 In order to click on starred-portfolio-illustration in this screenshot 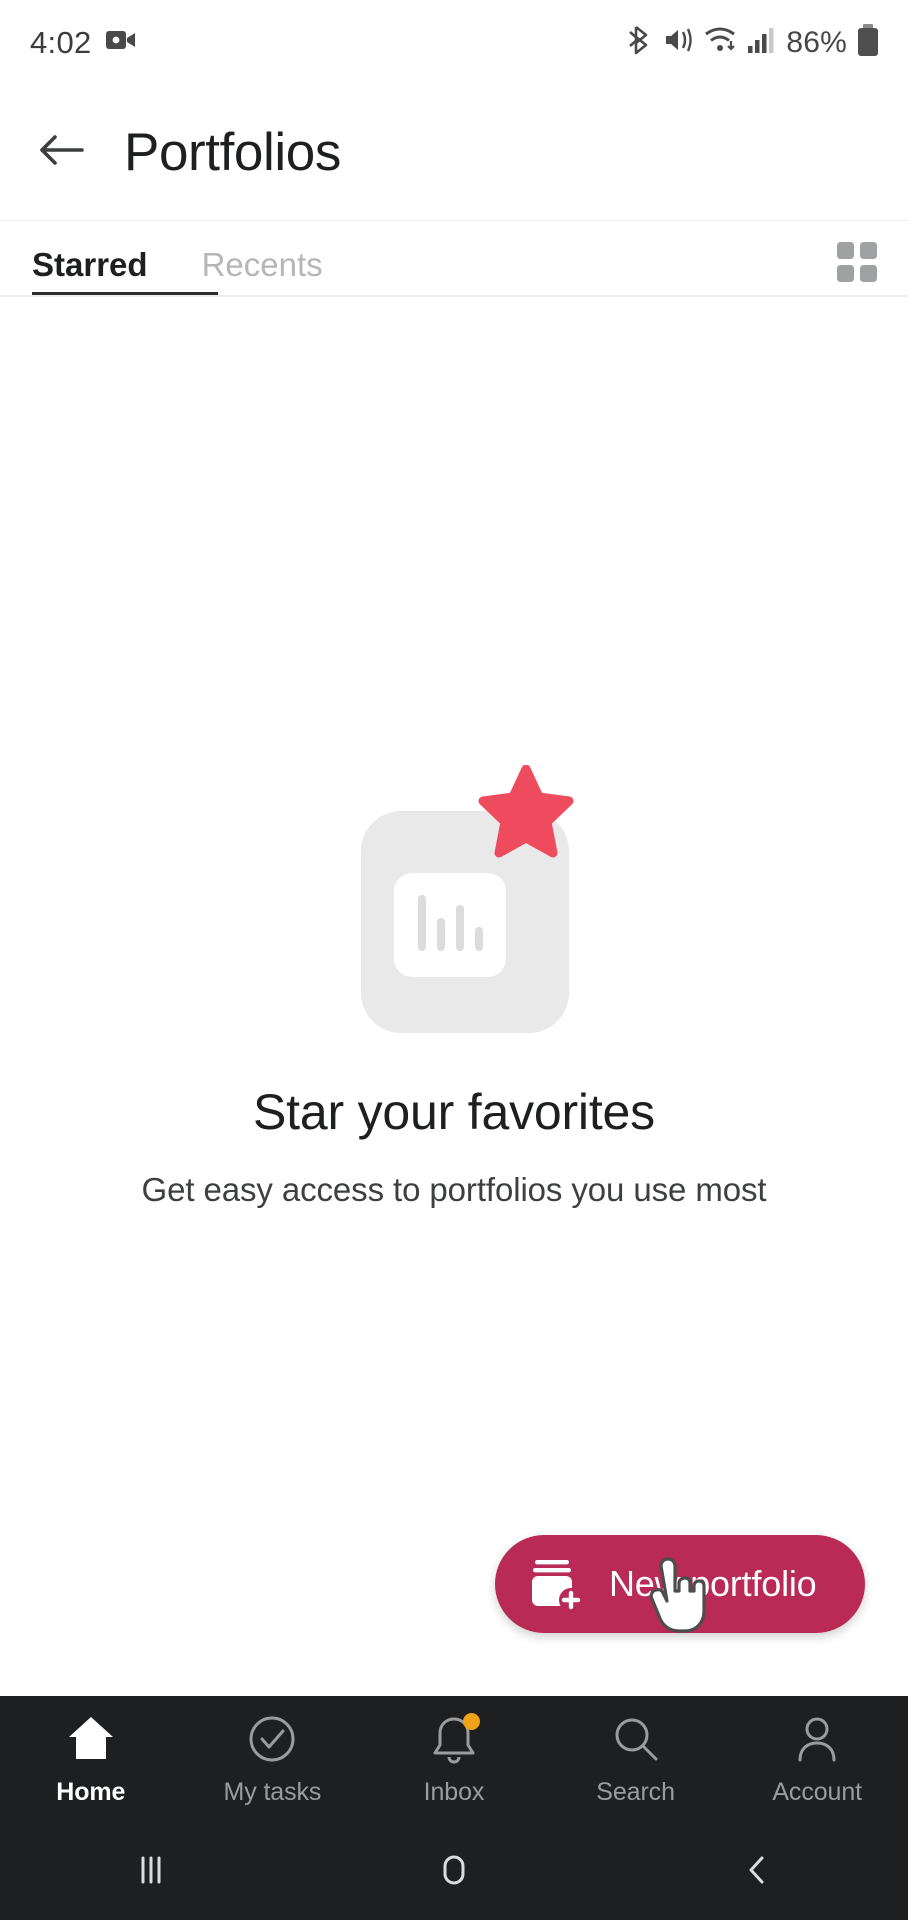, I will do `click(456, 898)`.